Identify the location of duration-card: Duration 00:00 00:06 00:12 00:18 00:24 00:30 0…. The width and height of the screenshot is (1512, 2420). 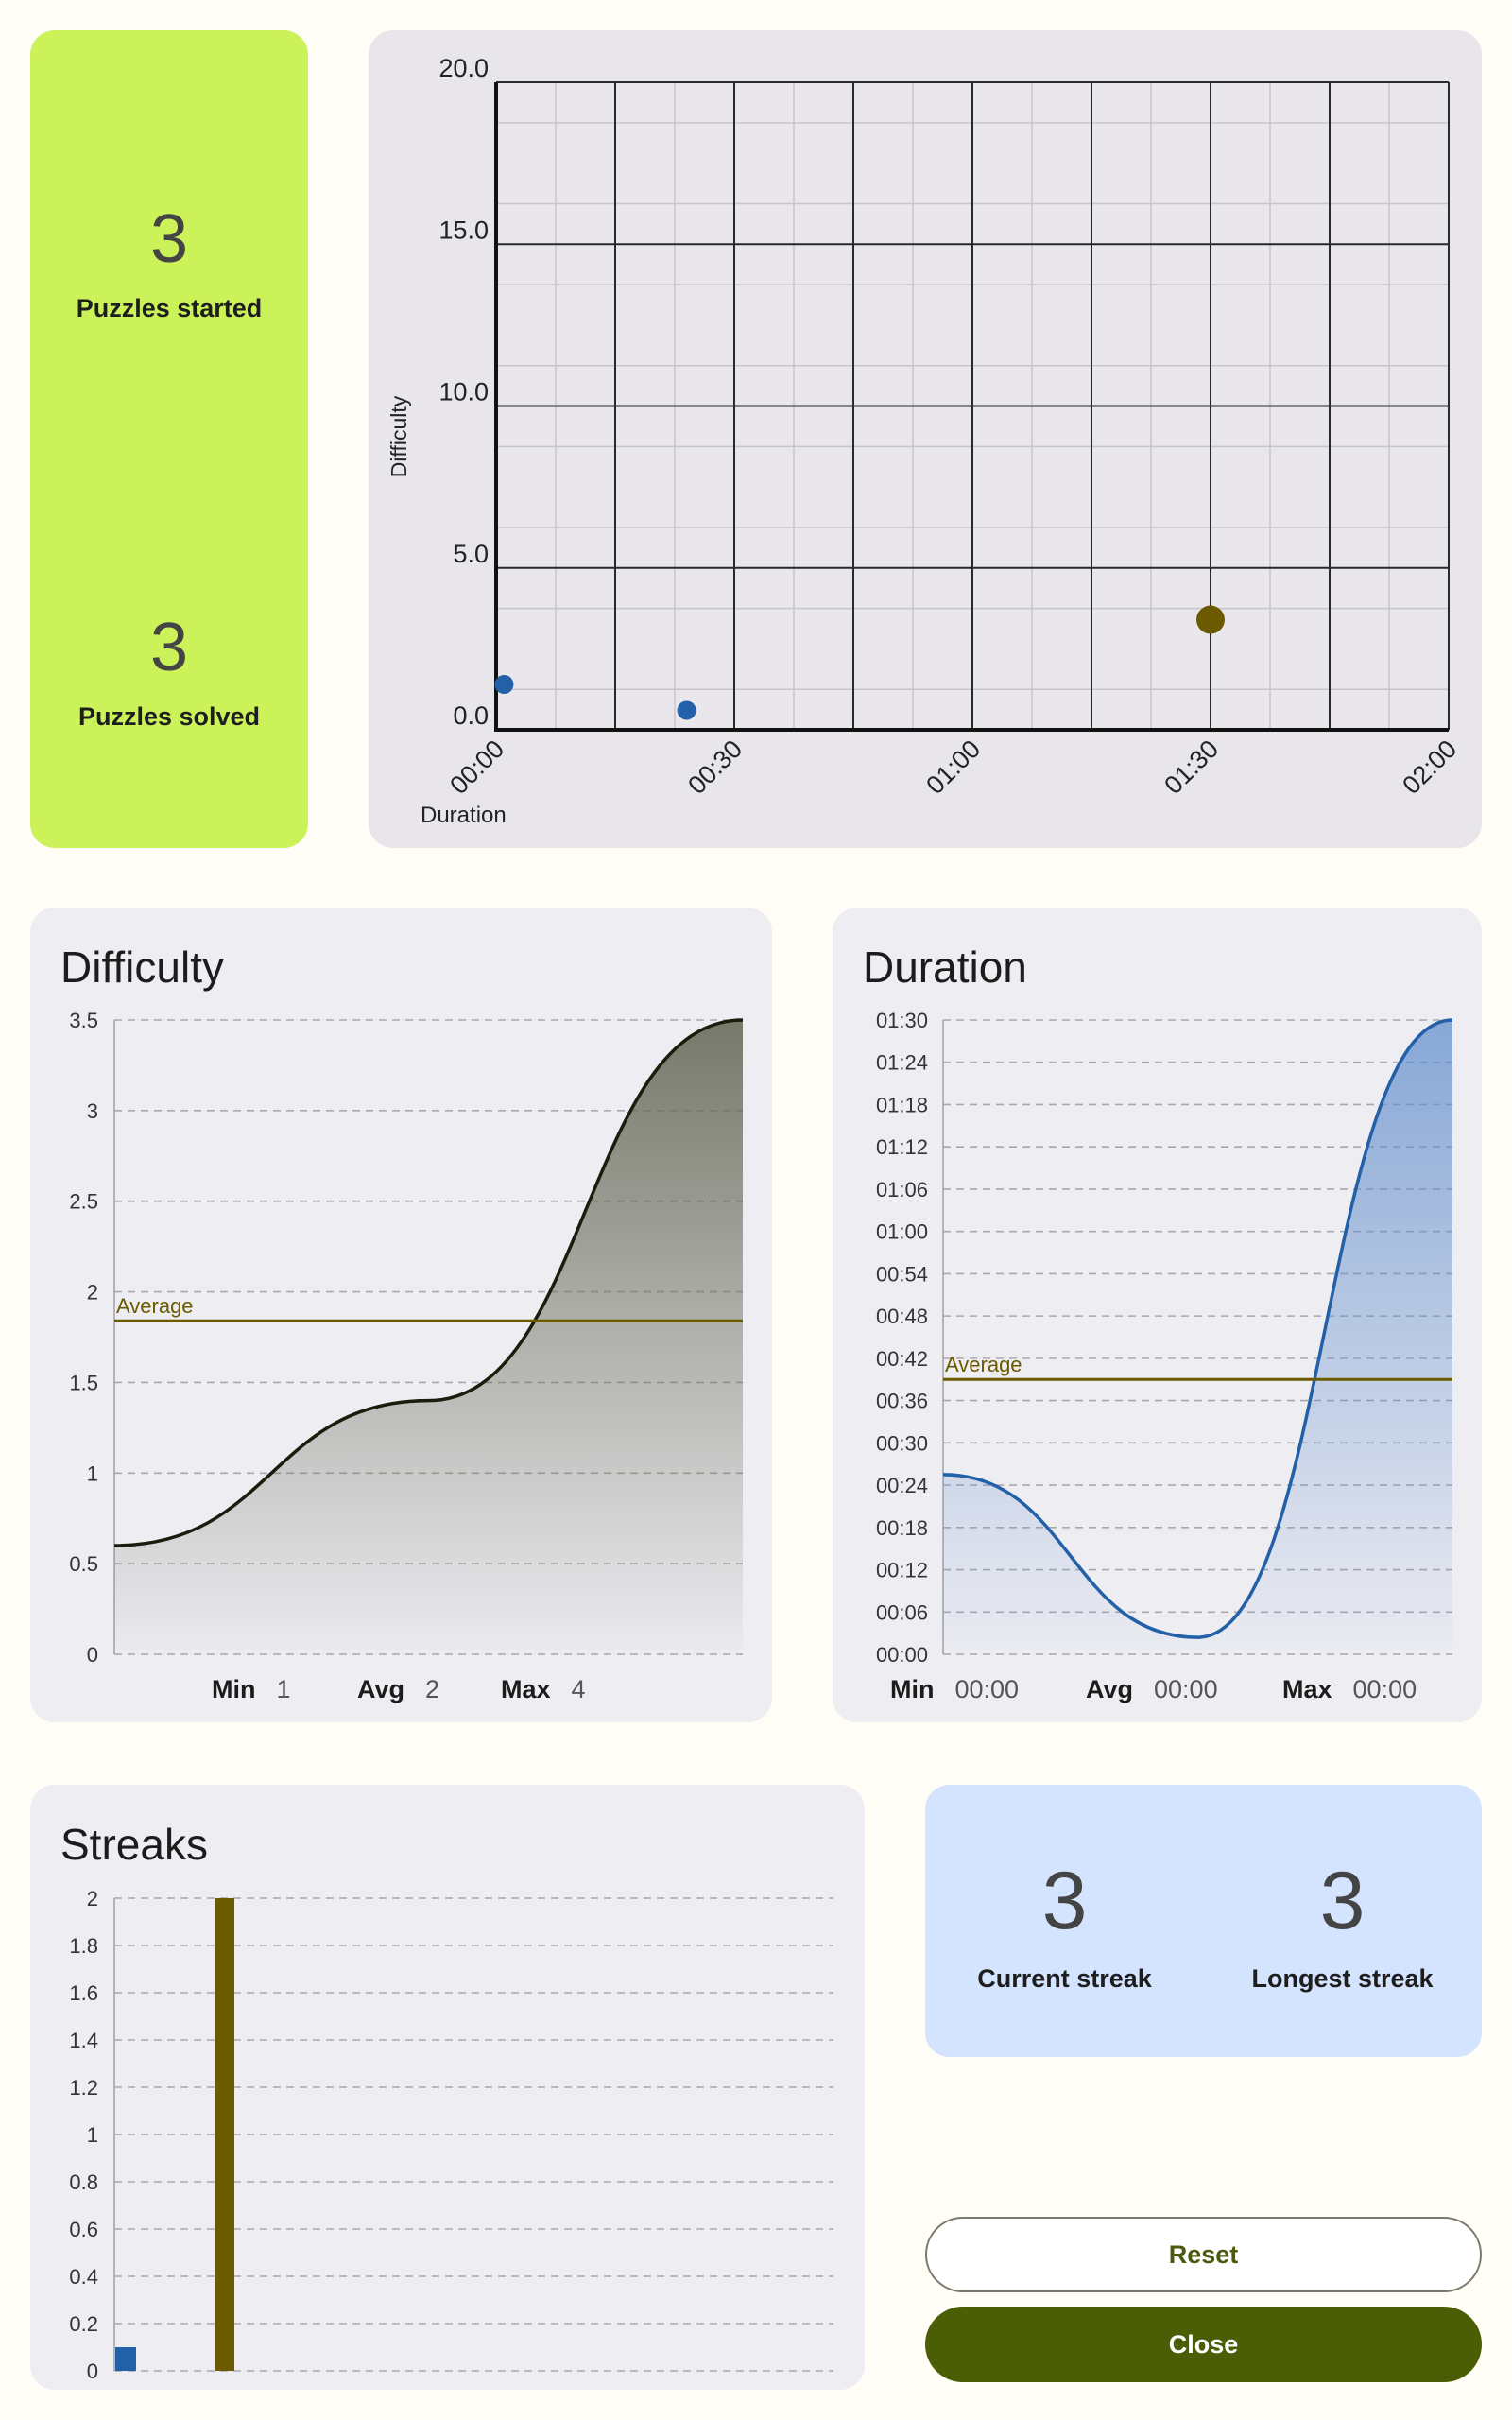
(1157, 1315).